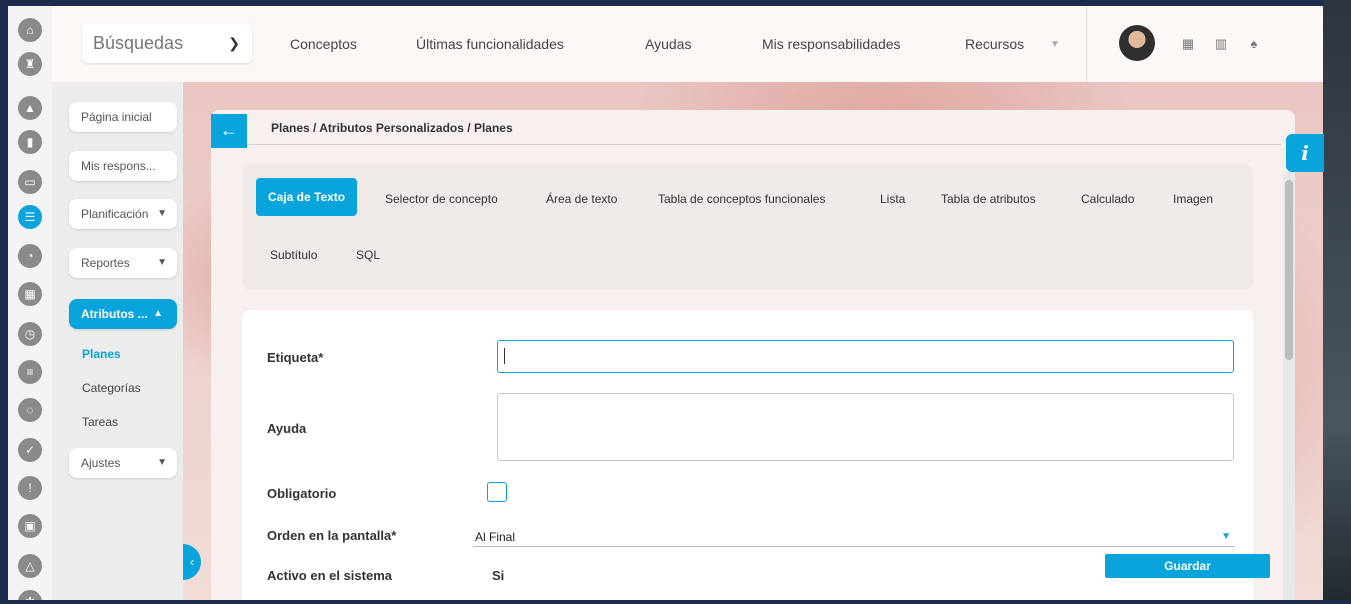  What do you see at coordinates (497, 492) in the screenshot?
I see `obligatorio-checkbox` at bounding box center [497, 492].